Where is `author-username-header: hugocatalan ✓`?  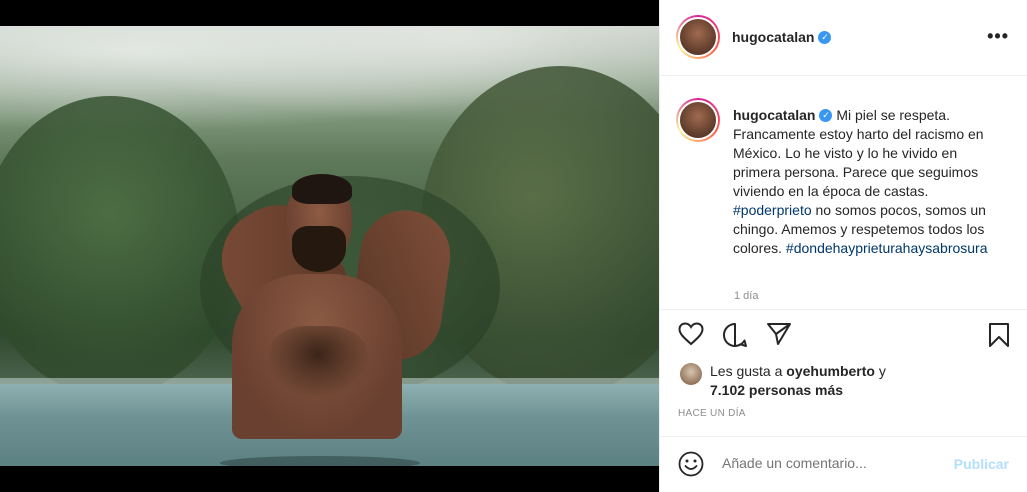
author-username-header: hugocatalan ✓ is located at coordinates (782, 37).